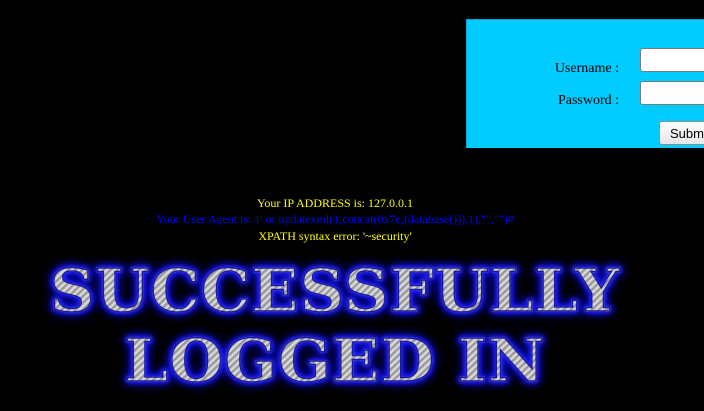 The width and height of the screenshot is (704, 411). I want to click on login-panel: Username : Password : Submit, so click(585, 83).